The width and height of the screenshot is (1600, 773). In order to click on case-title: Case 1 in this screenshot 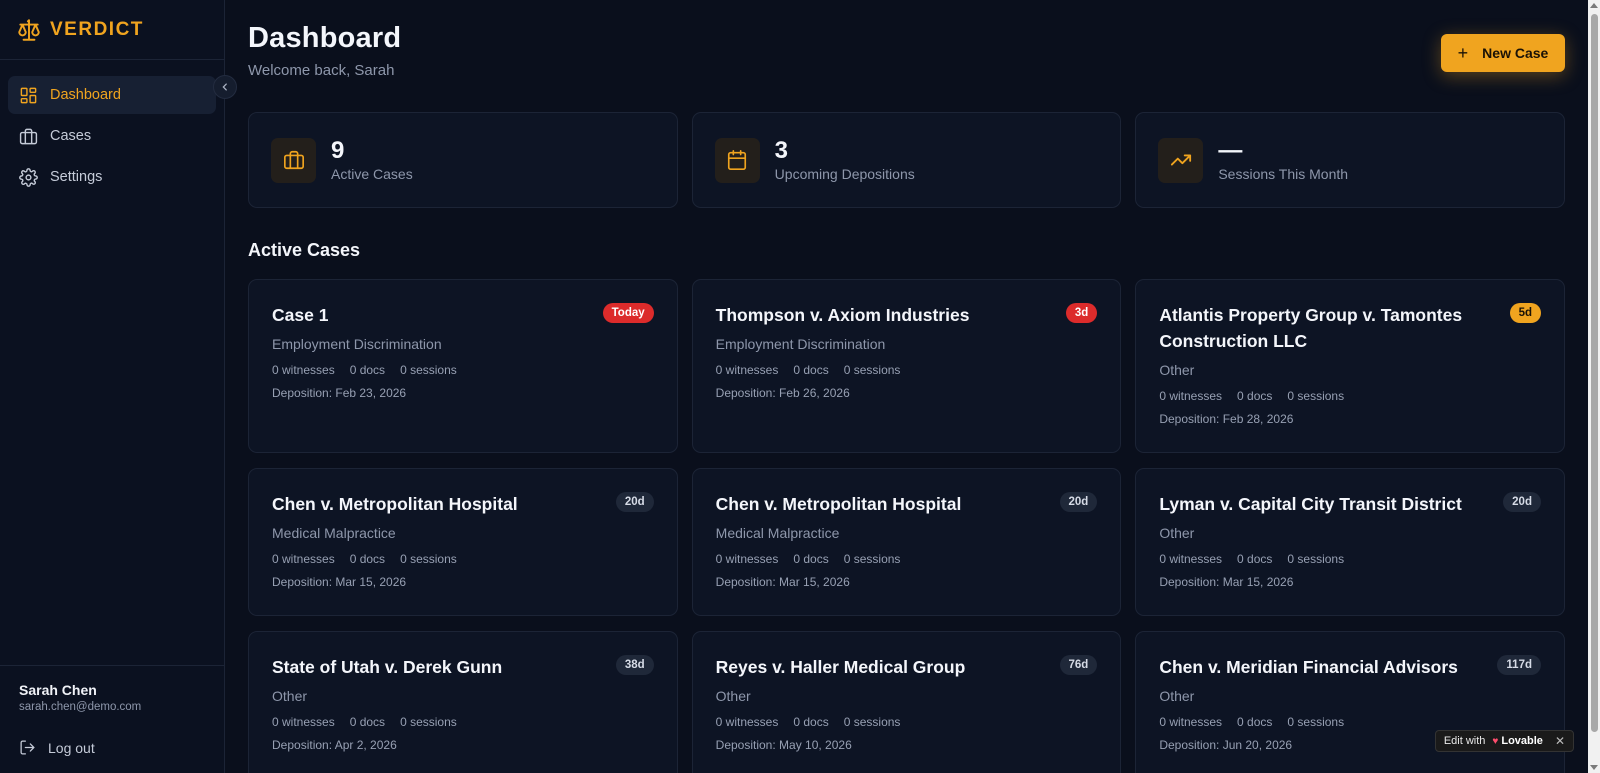, I will do `click(300, 315)`.